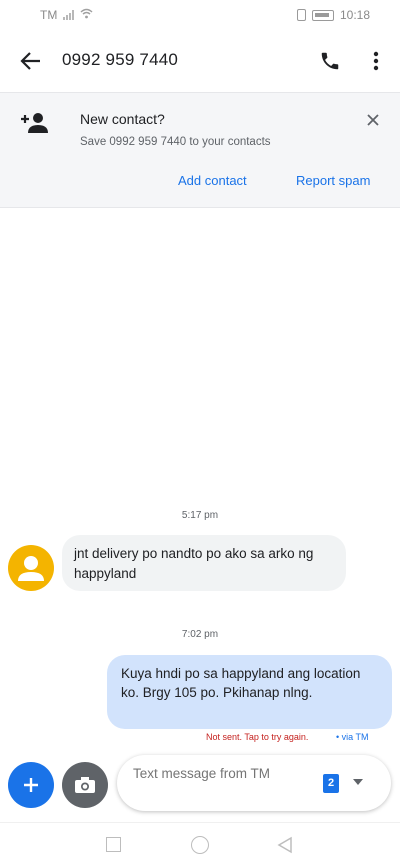 Image resolution: width=400 pixels, height=867 pixels. I want to click on nav-back-icon, so click(285, 845).